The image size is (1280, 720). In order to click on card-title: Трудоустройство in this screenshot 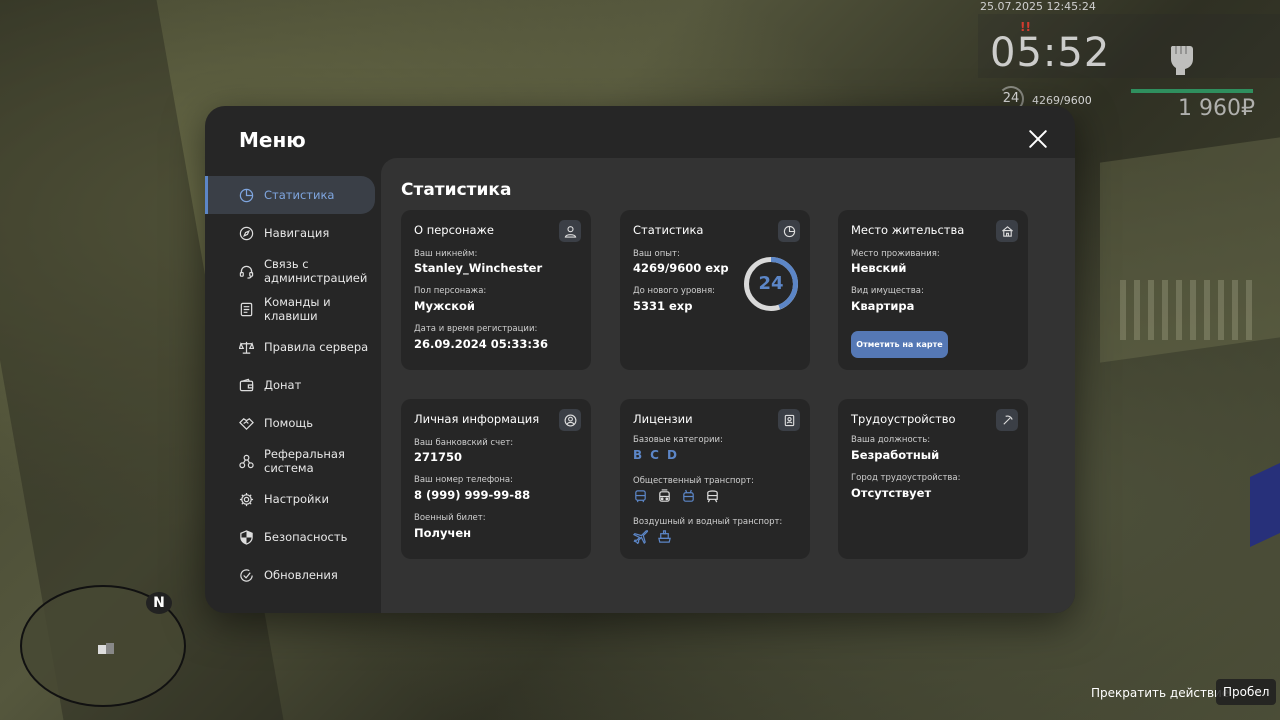, I will do `click(903, 419)`.